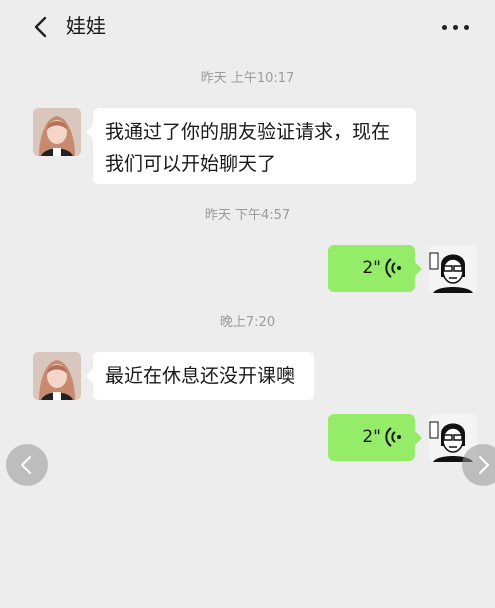 The height and width of the screenshot is (608, 495). I want to click on chat-title: 娃娃, so click(86, 26).